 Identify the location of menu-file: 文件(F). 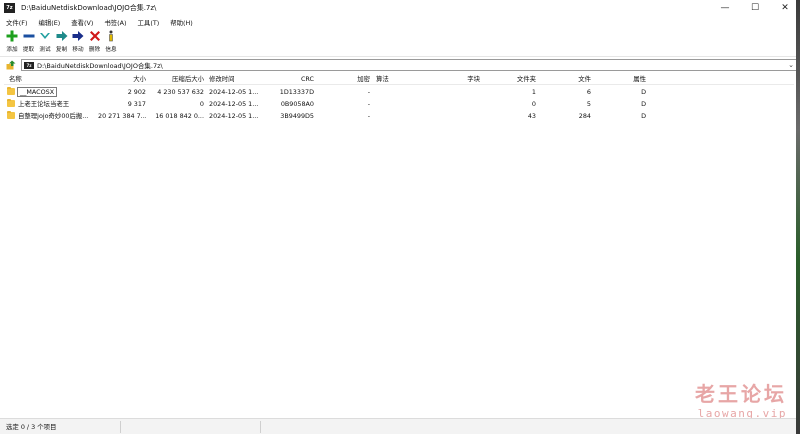
(16, 22).